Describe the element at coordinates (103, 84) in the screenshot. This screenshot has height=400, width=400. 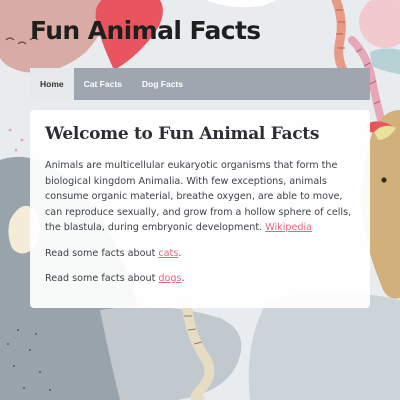
I see `nav-item-cat-facts: Cat Facts` at that location.